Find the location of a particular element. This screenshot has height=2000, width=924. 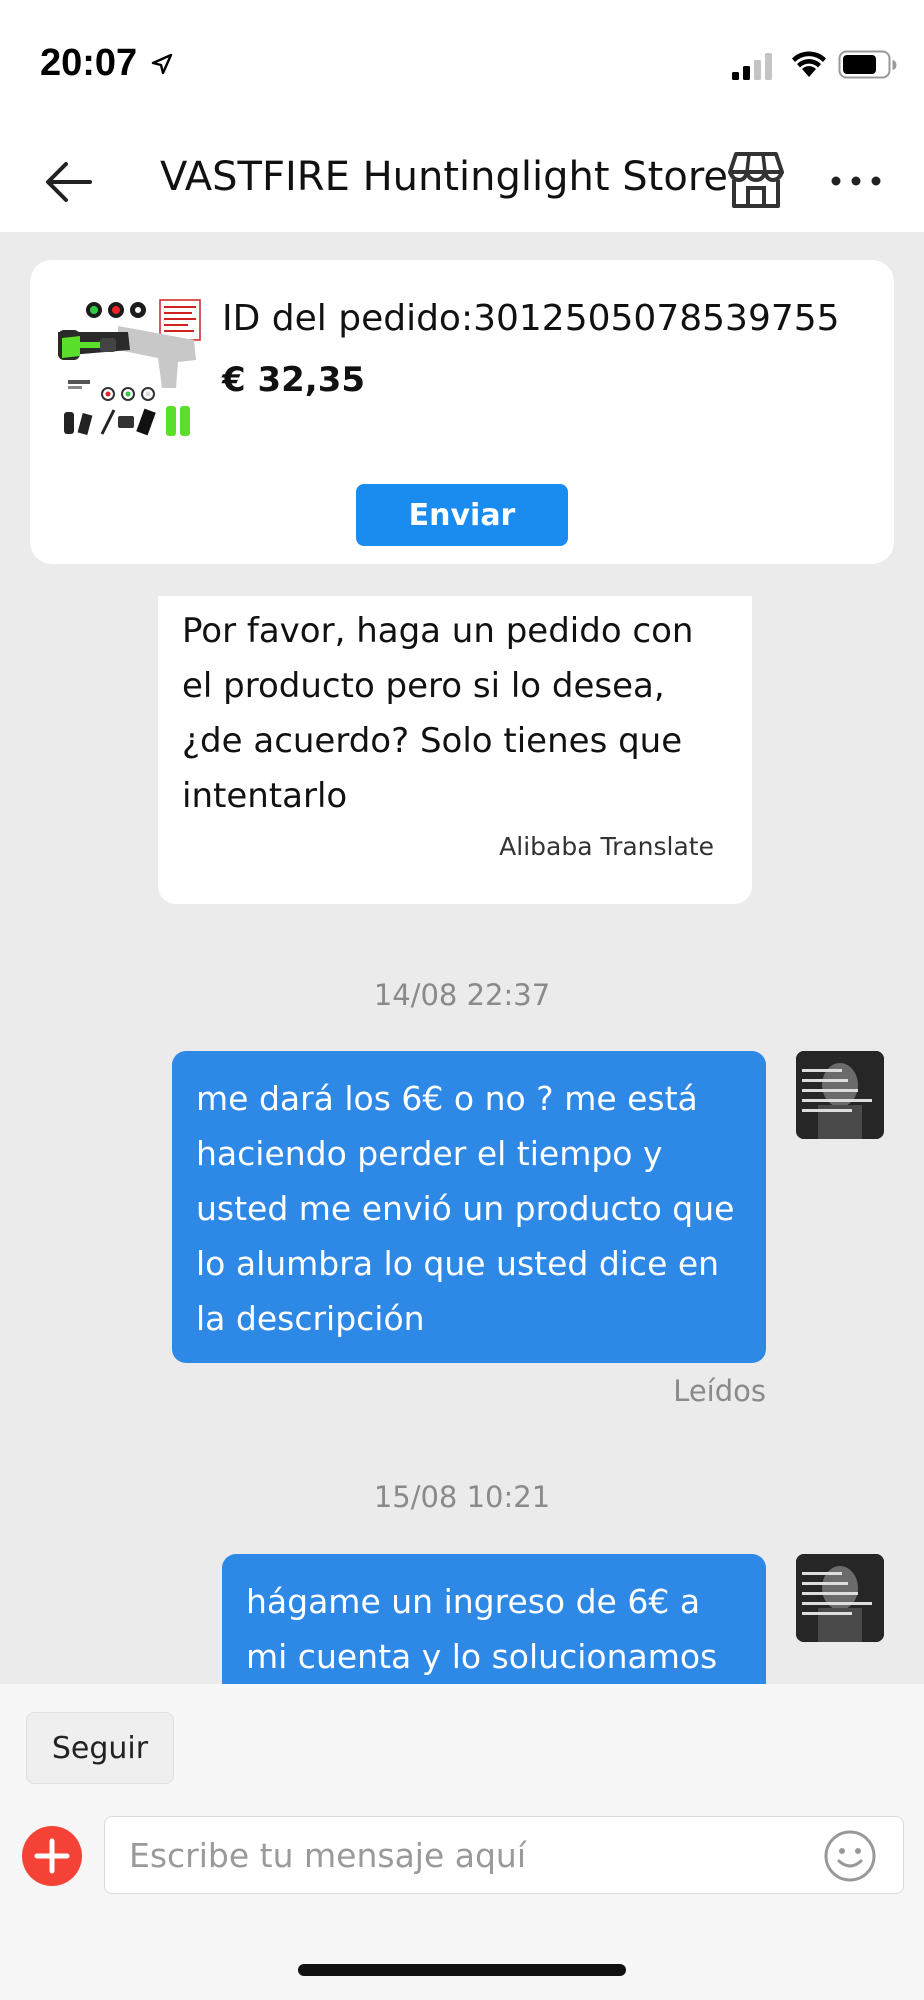

product-image is located at coordinates (130, 370).